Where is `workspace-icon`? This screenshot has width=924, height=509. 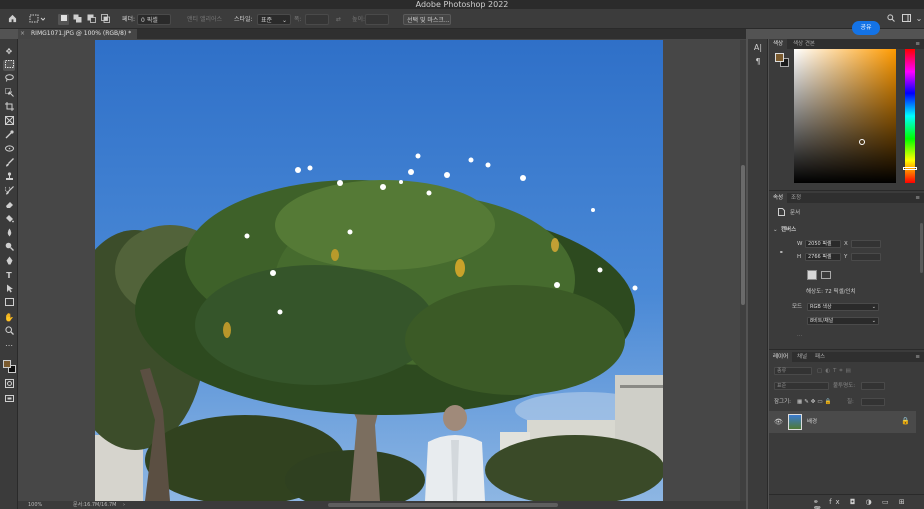
workspace-icon is located at coordinates (906, 19).